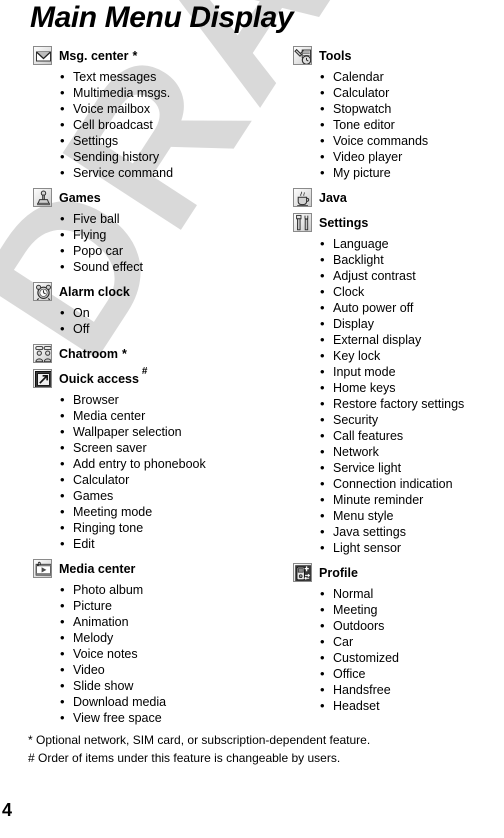 The image size is (504, 838). Describe the element at coordinates (155, 293) in the screenshot. I see `menu-group-header: Alarm clock` at that location.